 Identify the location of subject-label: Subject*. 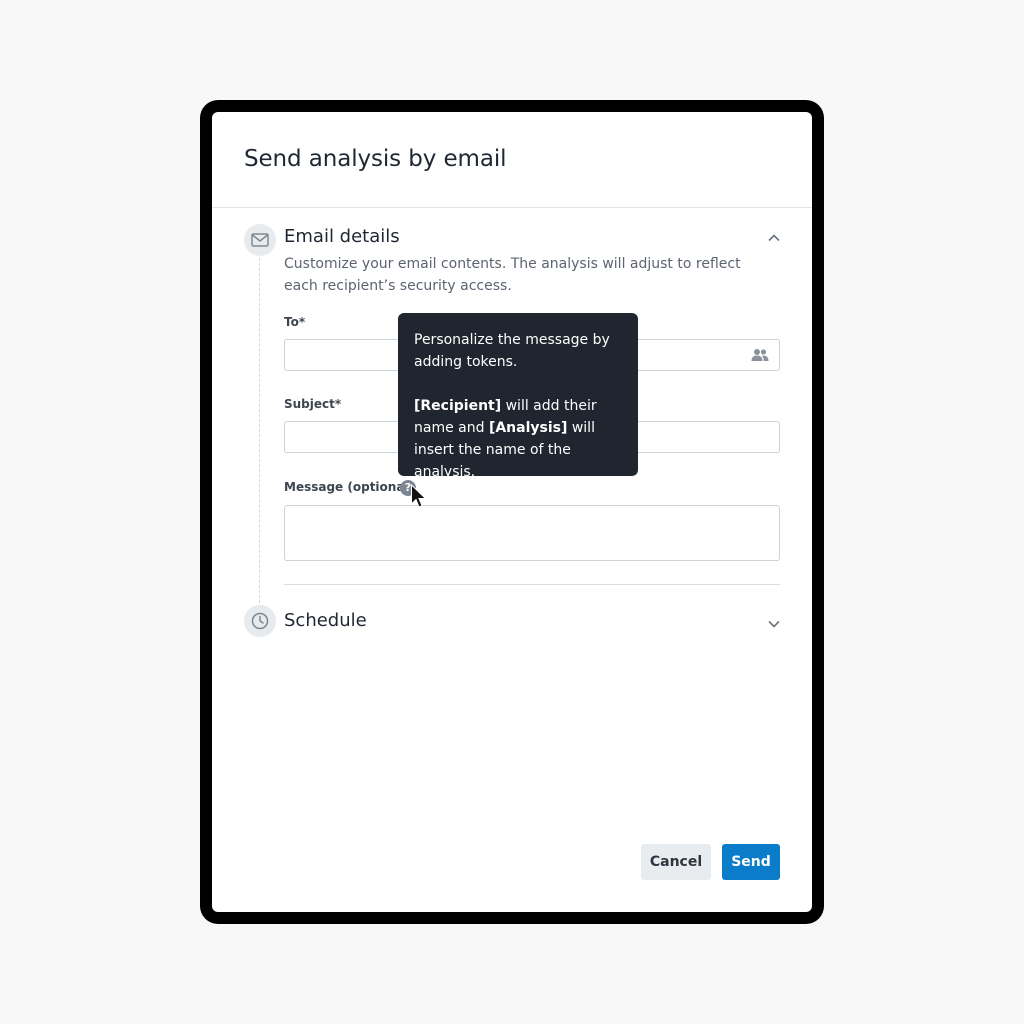
(313, 404).